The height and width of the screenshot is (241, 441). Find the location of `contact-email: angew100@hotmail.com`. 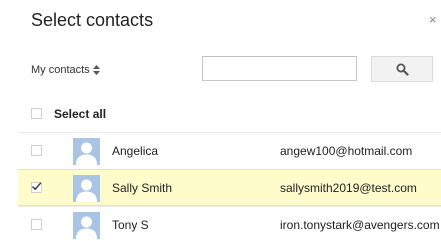

contact-email: angew100@hotmail.com is located at coordinates (346, 151).